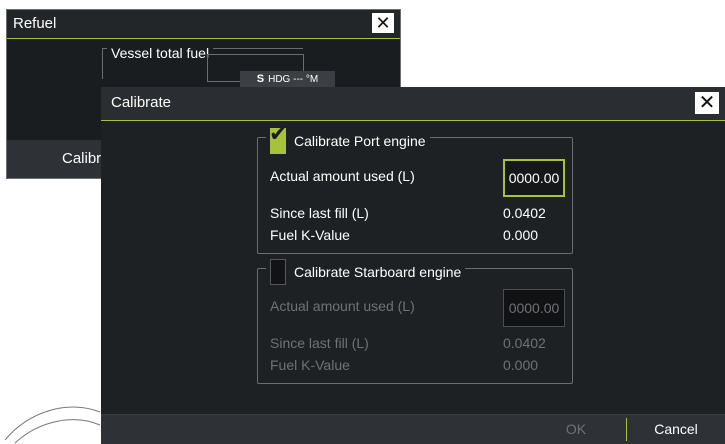 This screenshot has height=444, width=725. What do you see at coordinates (35, 23) in the screenshot?
I see `refuel-title: Refuel` at bounding box center [35, 23].